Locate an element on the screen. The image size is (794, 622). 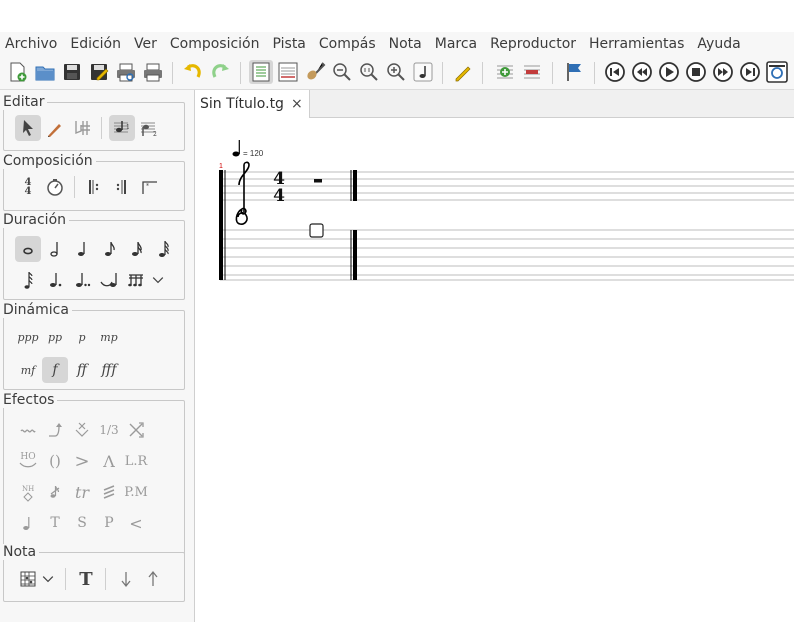
quarter-note-icon is located at coordinates (82, 249).